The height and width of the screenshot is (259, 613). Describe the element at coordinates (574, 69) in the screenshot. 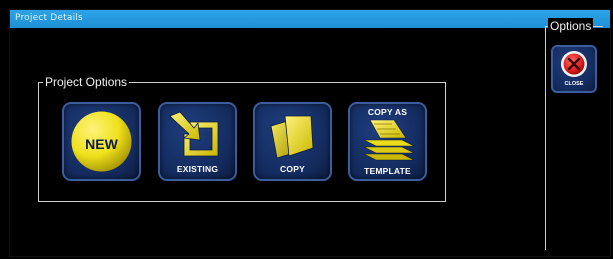

I see `close-button: CLOSE` at that location.